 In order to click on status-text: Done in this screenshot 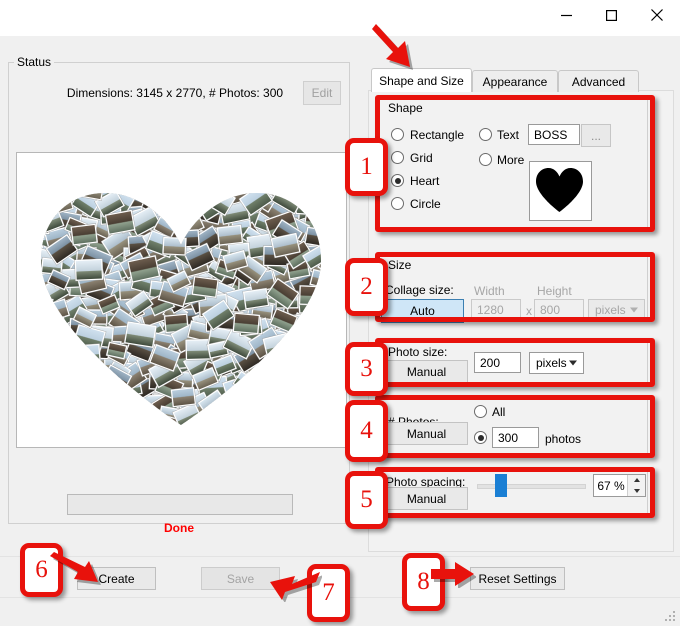, I will do `click(179, 528)`.